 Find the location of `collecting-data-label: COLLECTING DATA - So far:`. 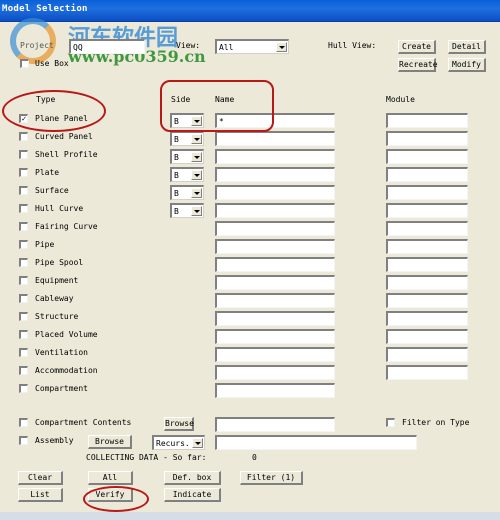

collecting-data-label: COLLECTING DATA - So far: is located at coordinates (146, 457).